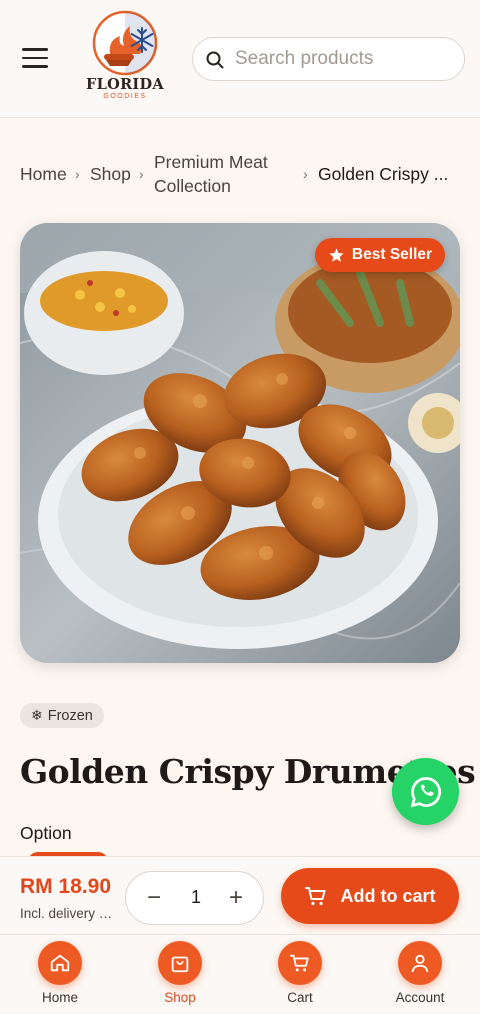  I want to click on snowflake-icon: ❄, so click(37, 715).